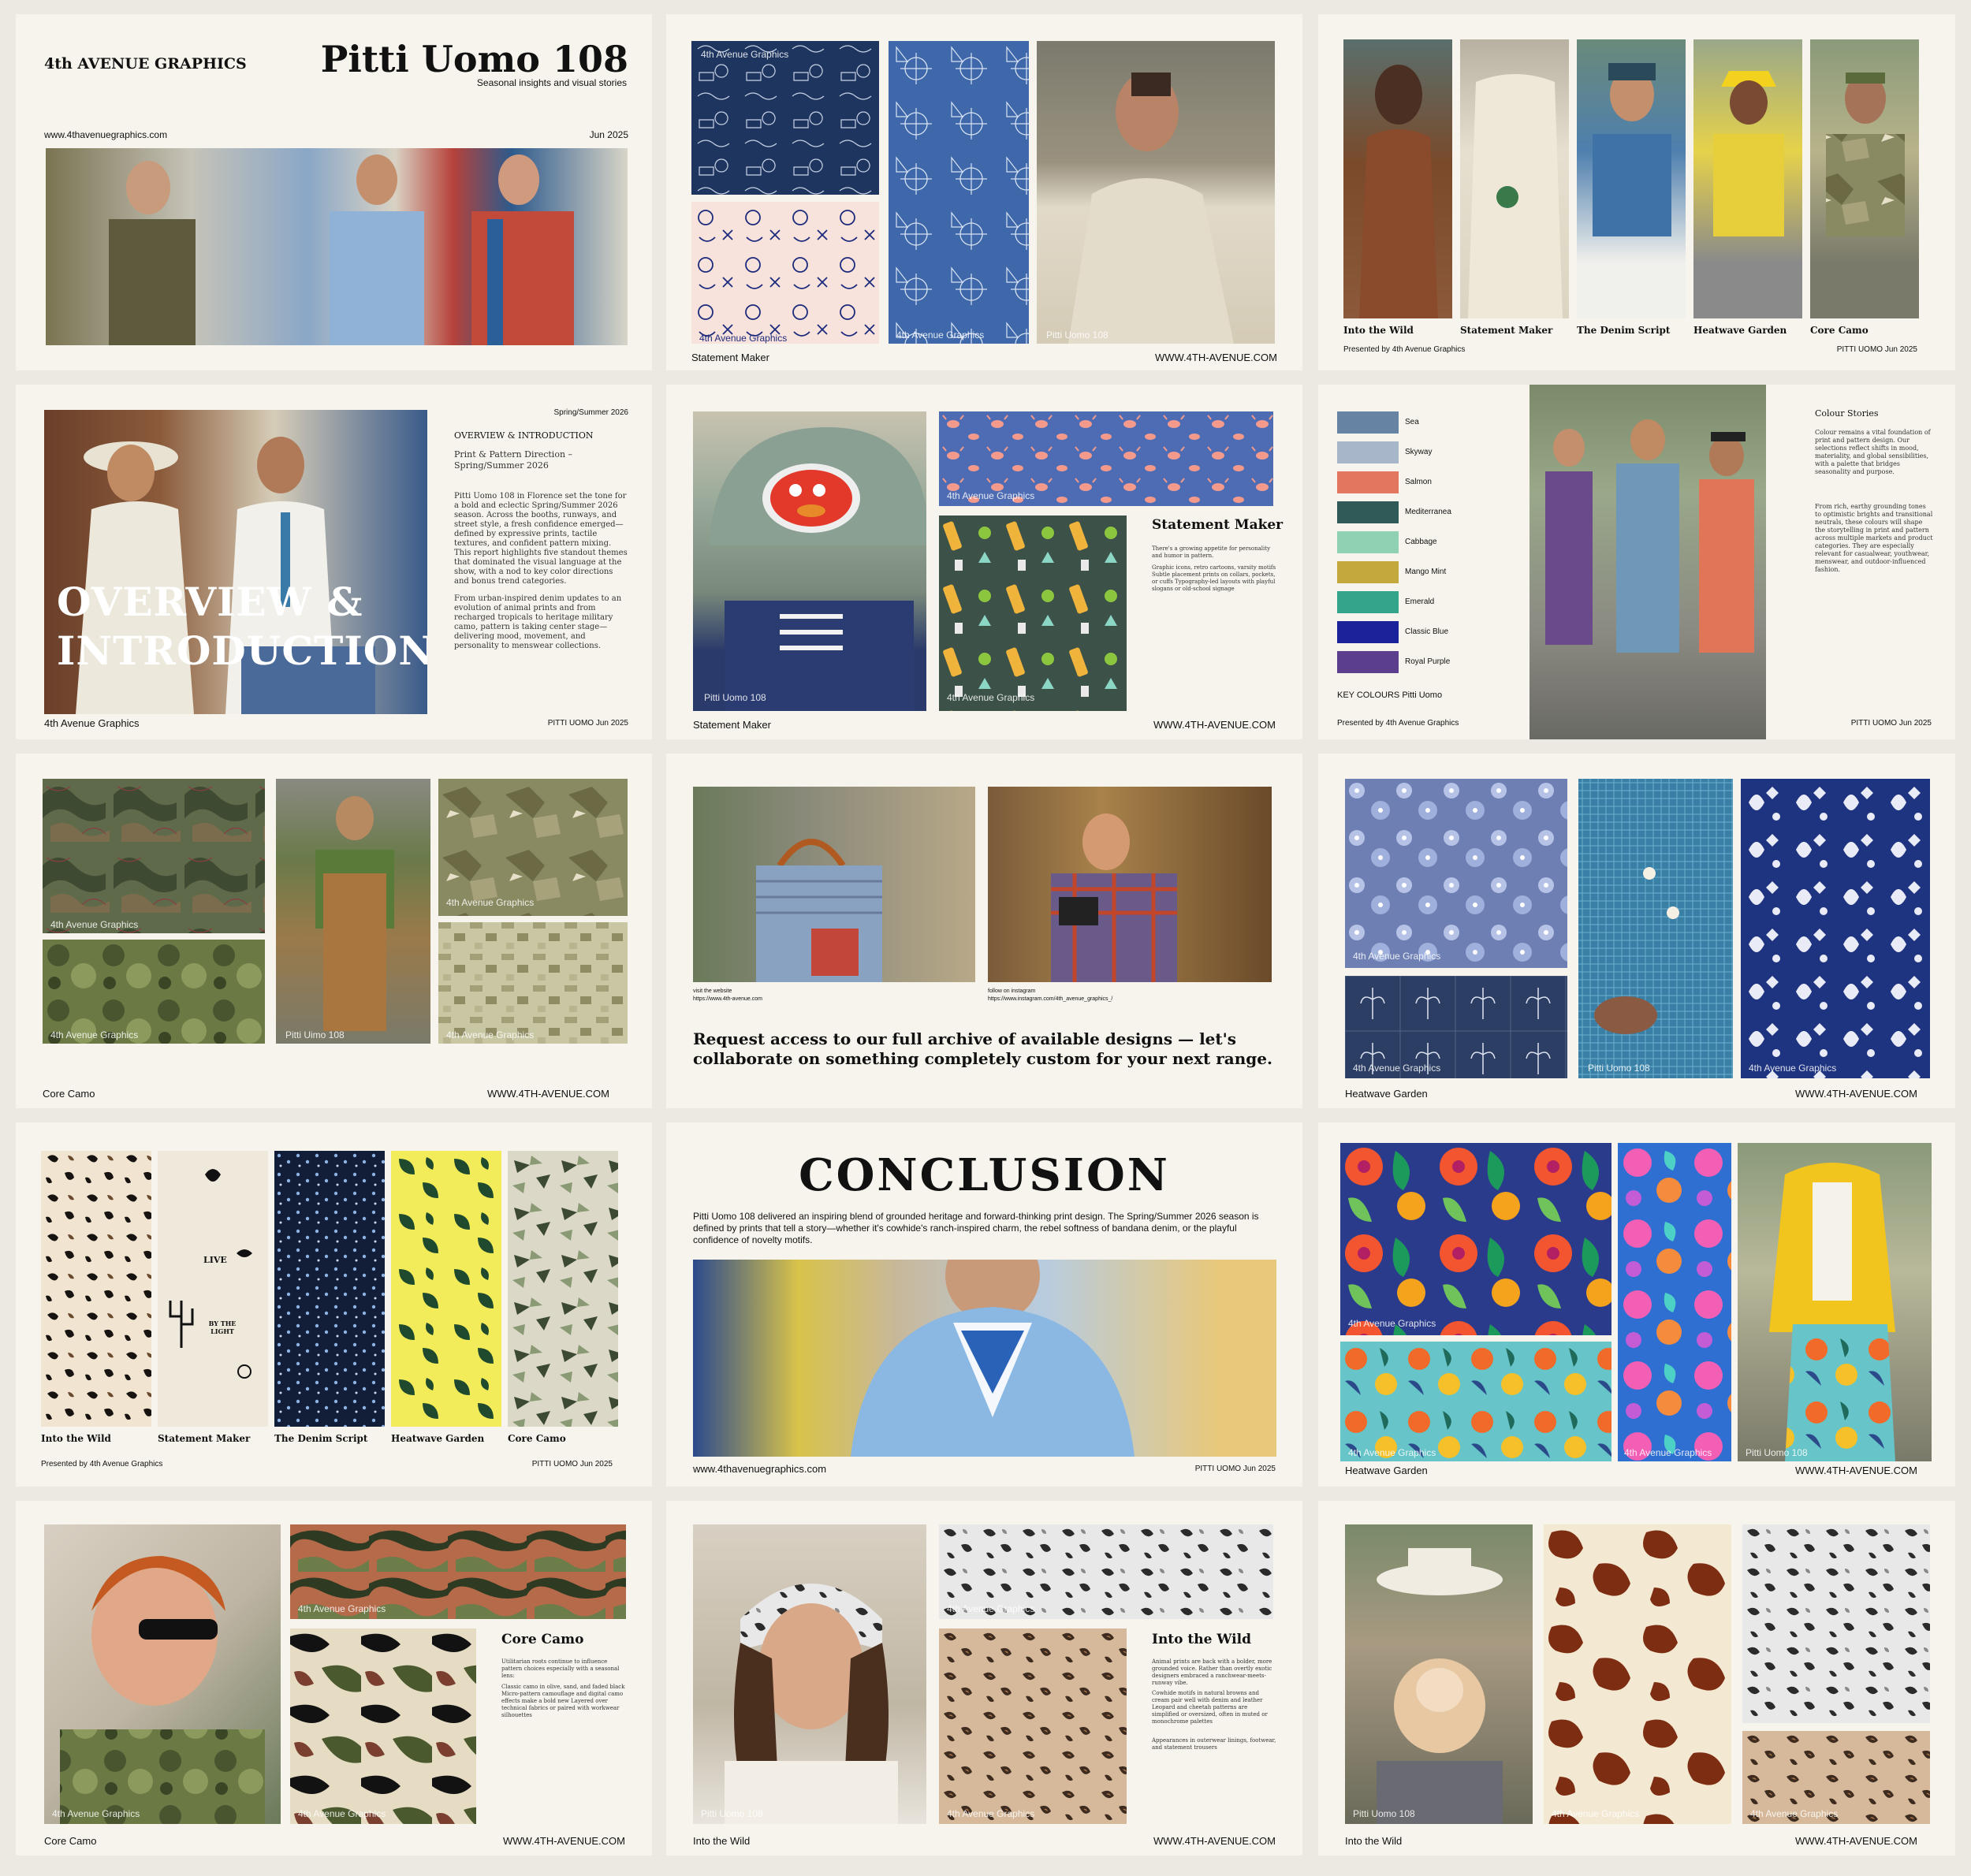 The width and height of the screenshot is (1971, 1876). I want to click on pattern-cowhide, so click(1637, 1674).